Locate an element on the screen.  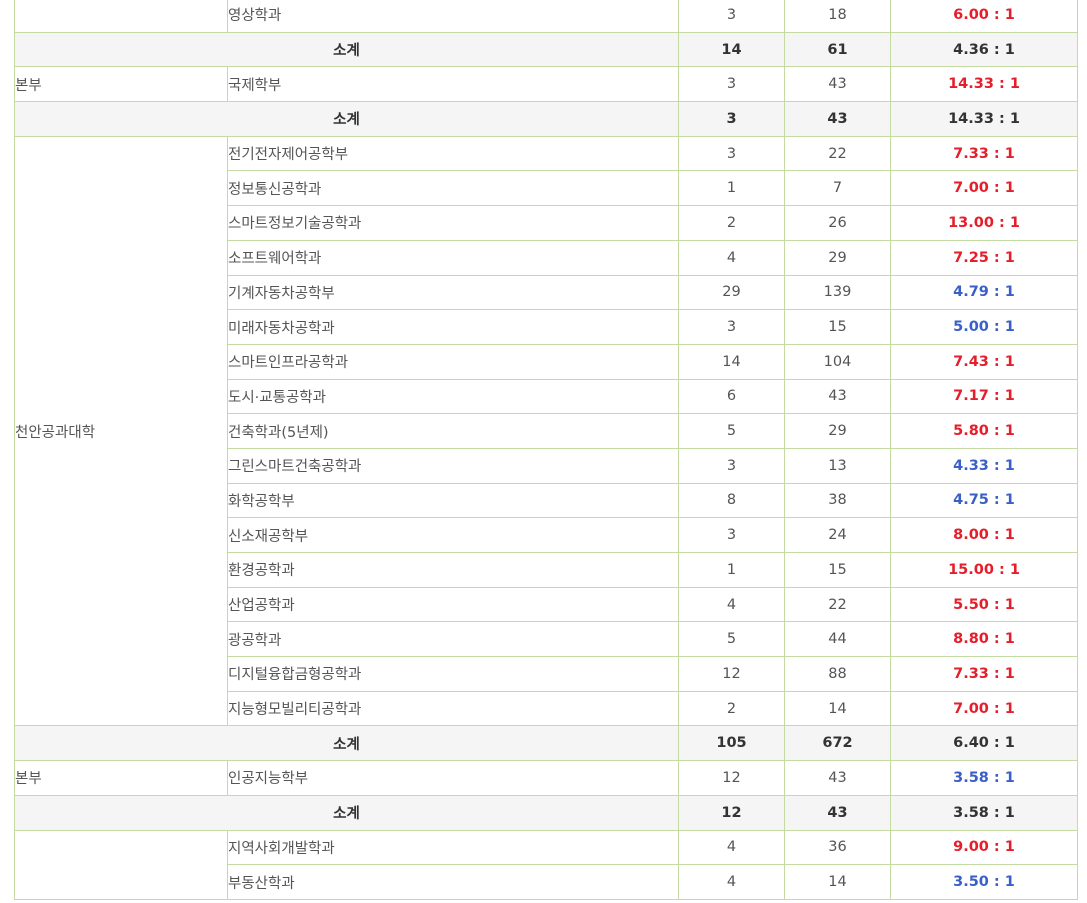
department-cell: 인공지능학부 is located at coordinates (453, 778).